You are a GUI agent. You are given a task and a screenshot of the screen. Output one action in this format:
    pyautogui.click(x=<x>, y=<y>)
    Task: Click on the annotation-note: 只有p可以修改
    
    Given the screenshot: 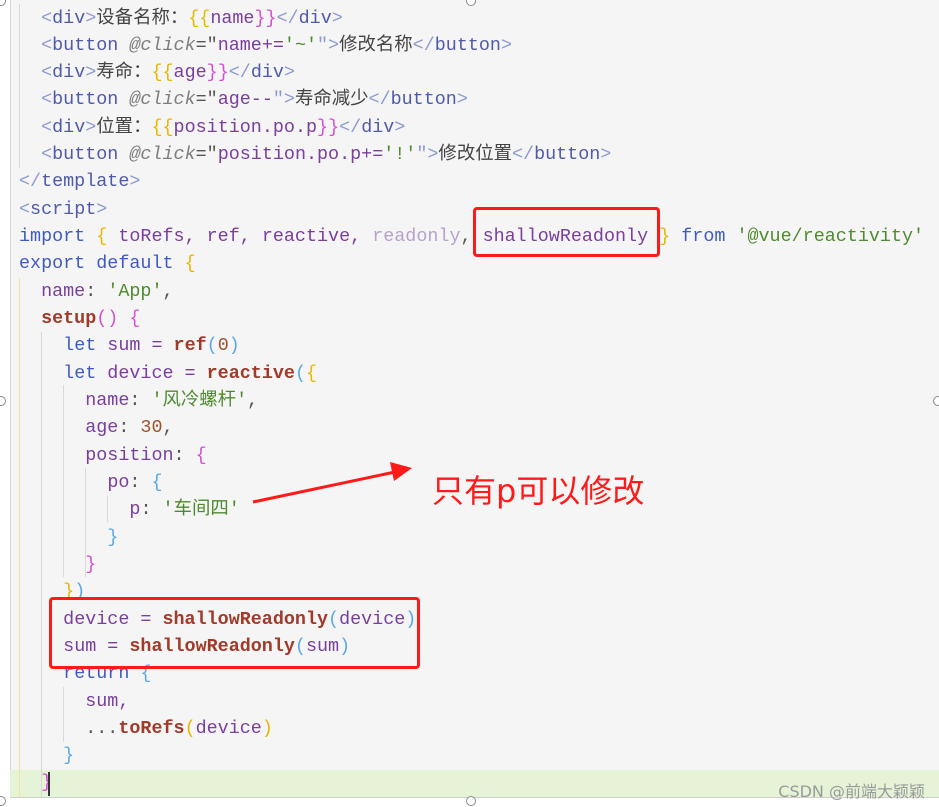 What is the action you would take?
    pyautogui.click(x=538, y=491)
    